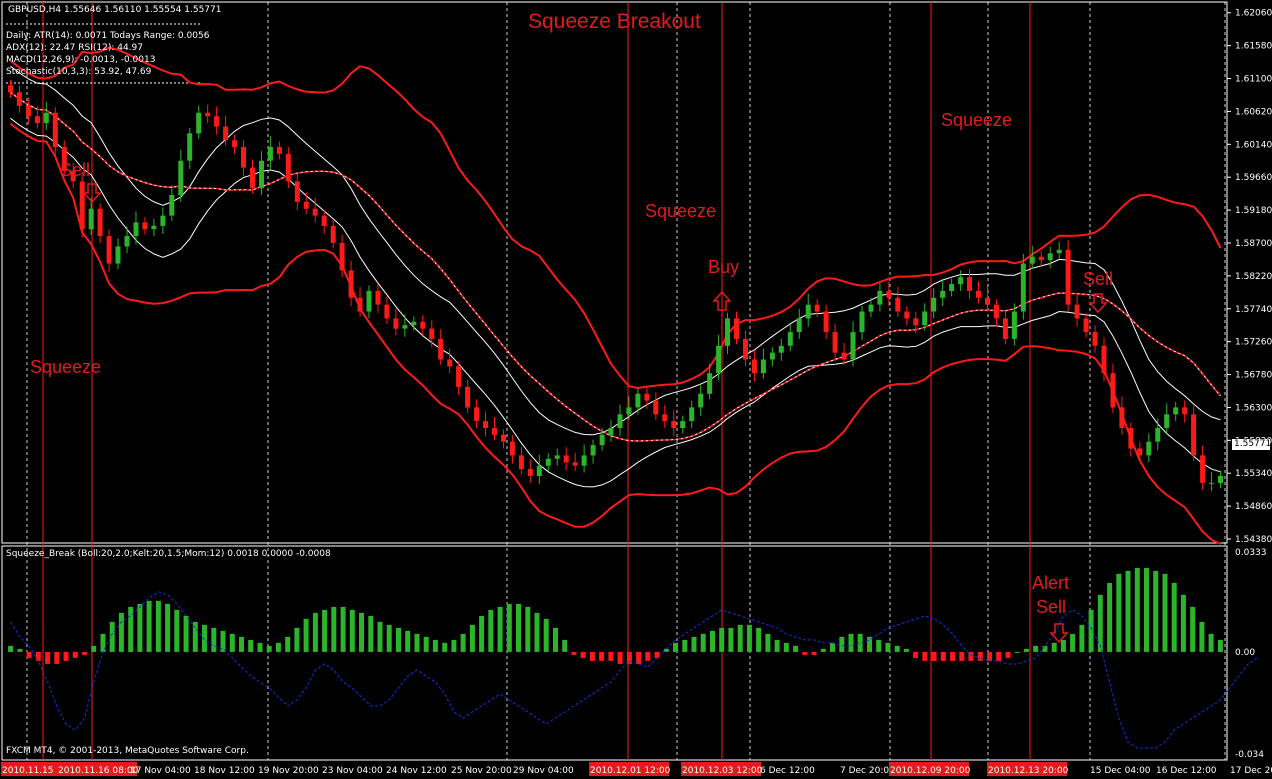 Image resolution: width=1272 pixels, height=779 pixels. Describe the element at coordinates (1253, 343) in the screenshot. I see `price-tick-label-10: 1.57260` at that location.